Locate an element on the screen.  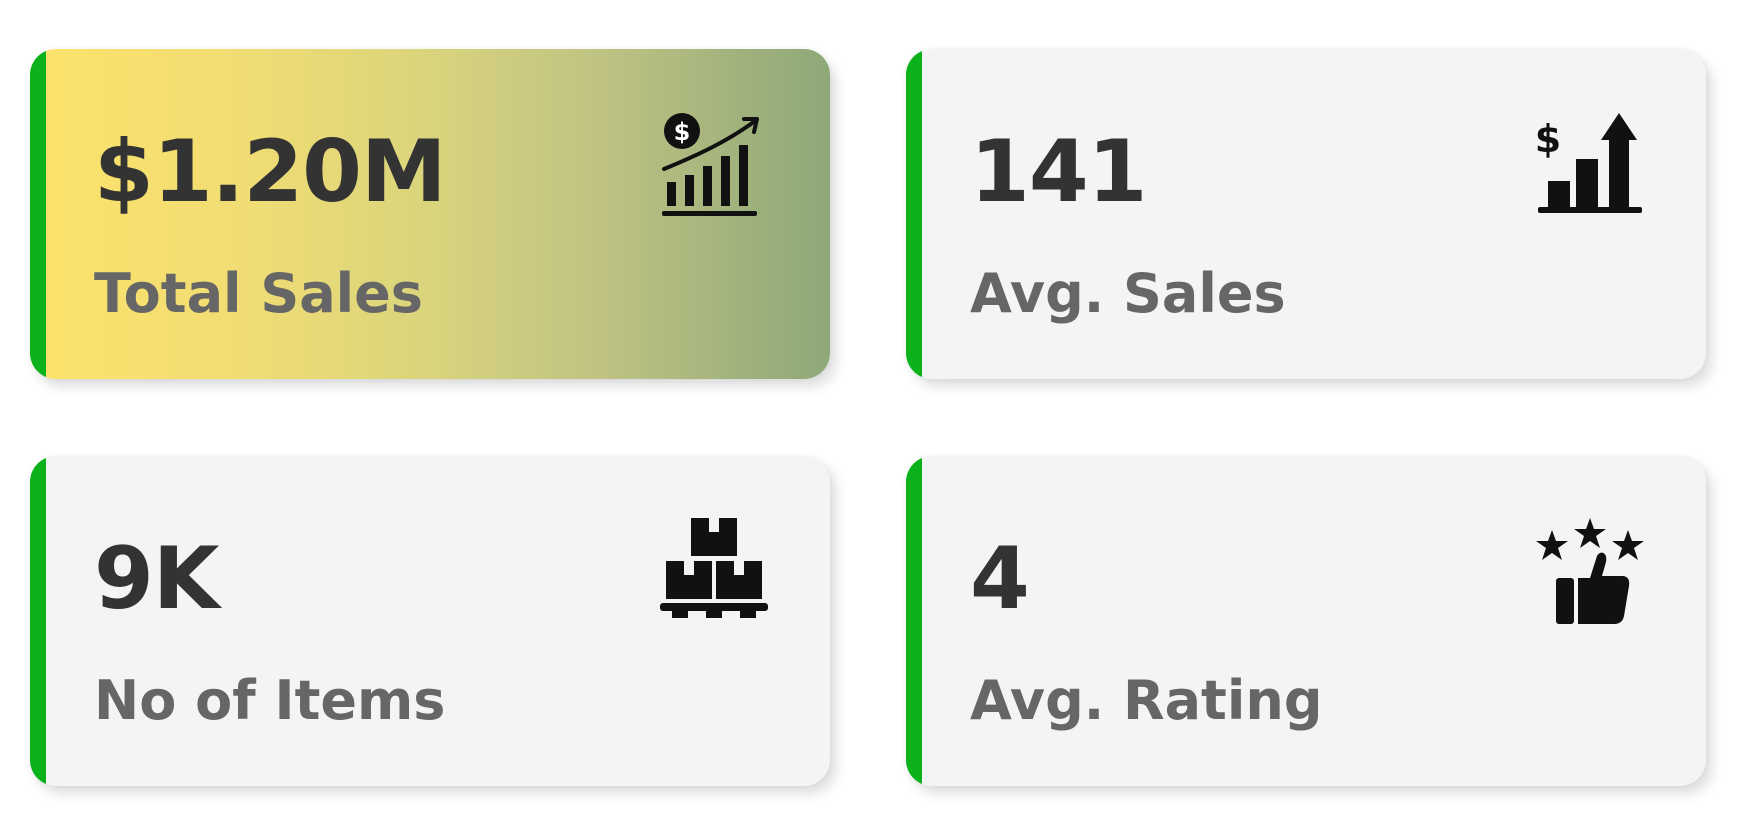
stars-thumbs-up-icon is located at coordinates (1590, 572).